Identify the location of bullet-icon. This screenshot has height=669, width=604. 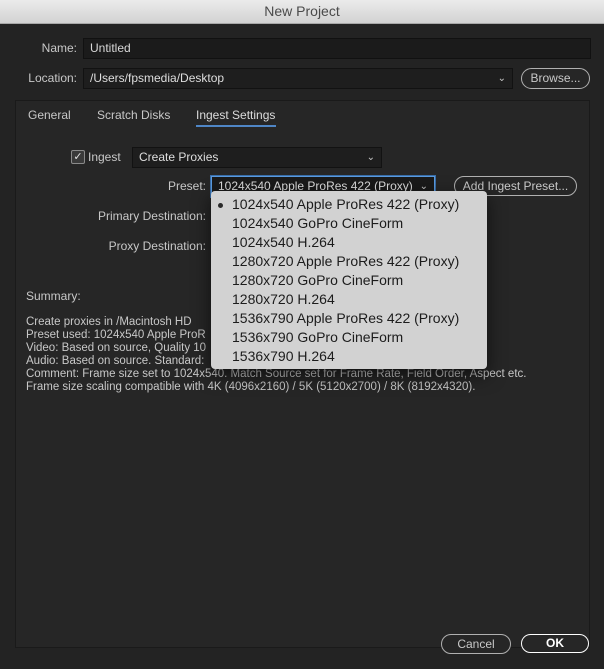
(220, 205).